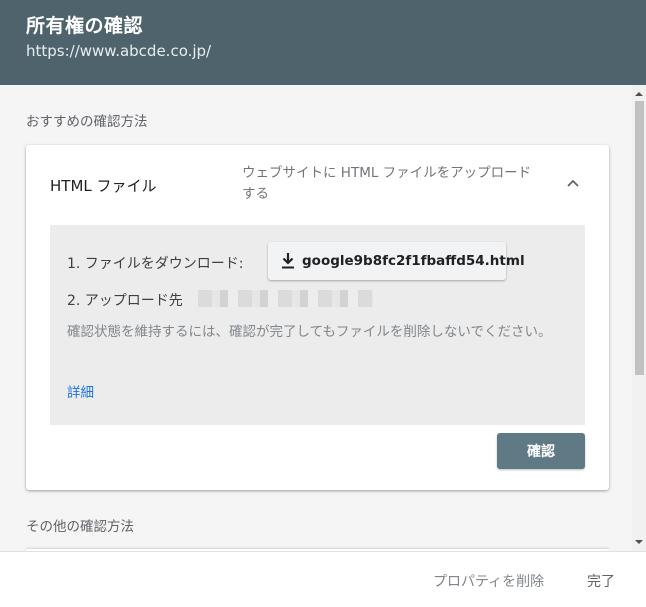  I want to click on scrollbar-thumb, so click(639, 238).